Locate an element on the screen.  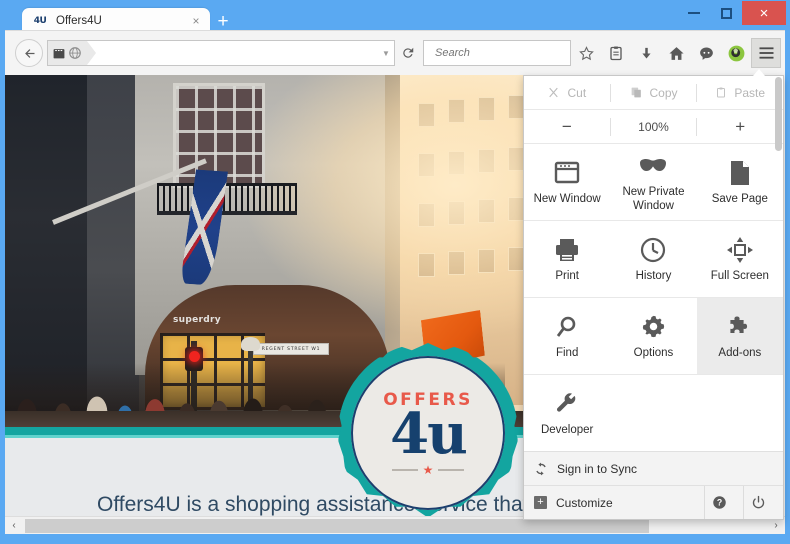
menu-item-find-label: Find is located at coordinates (567, 352).